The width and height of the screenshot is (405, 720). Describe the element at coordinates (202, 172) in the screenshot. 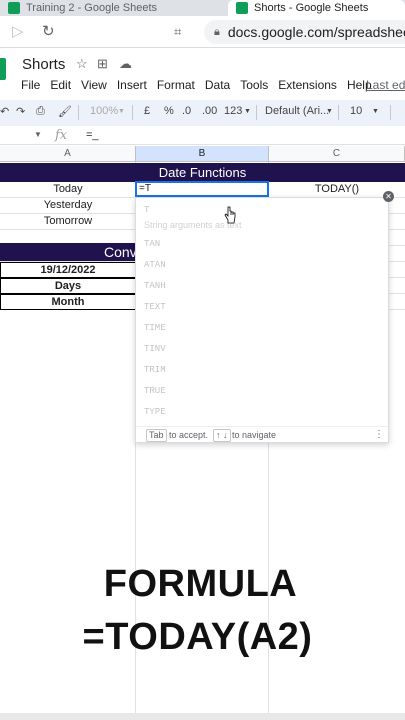

I see `banner-title: Date Functions` at that location.